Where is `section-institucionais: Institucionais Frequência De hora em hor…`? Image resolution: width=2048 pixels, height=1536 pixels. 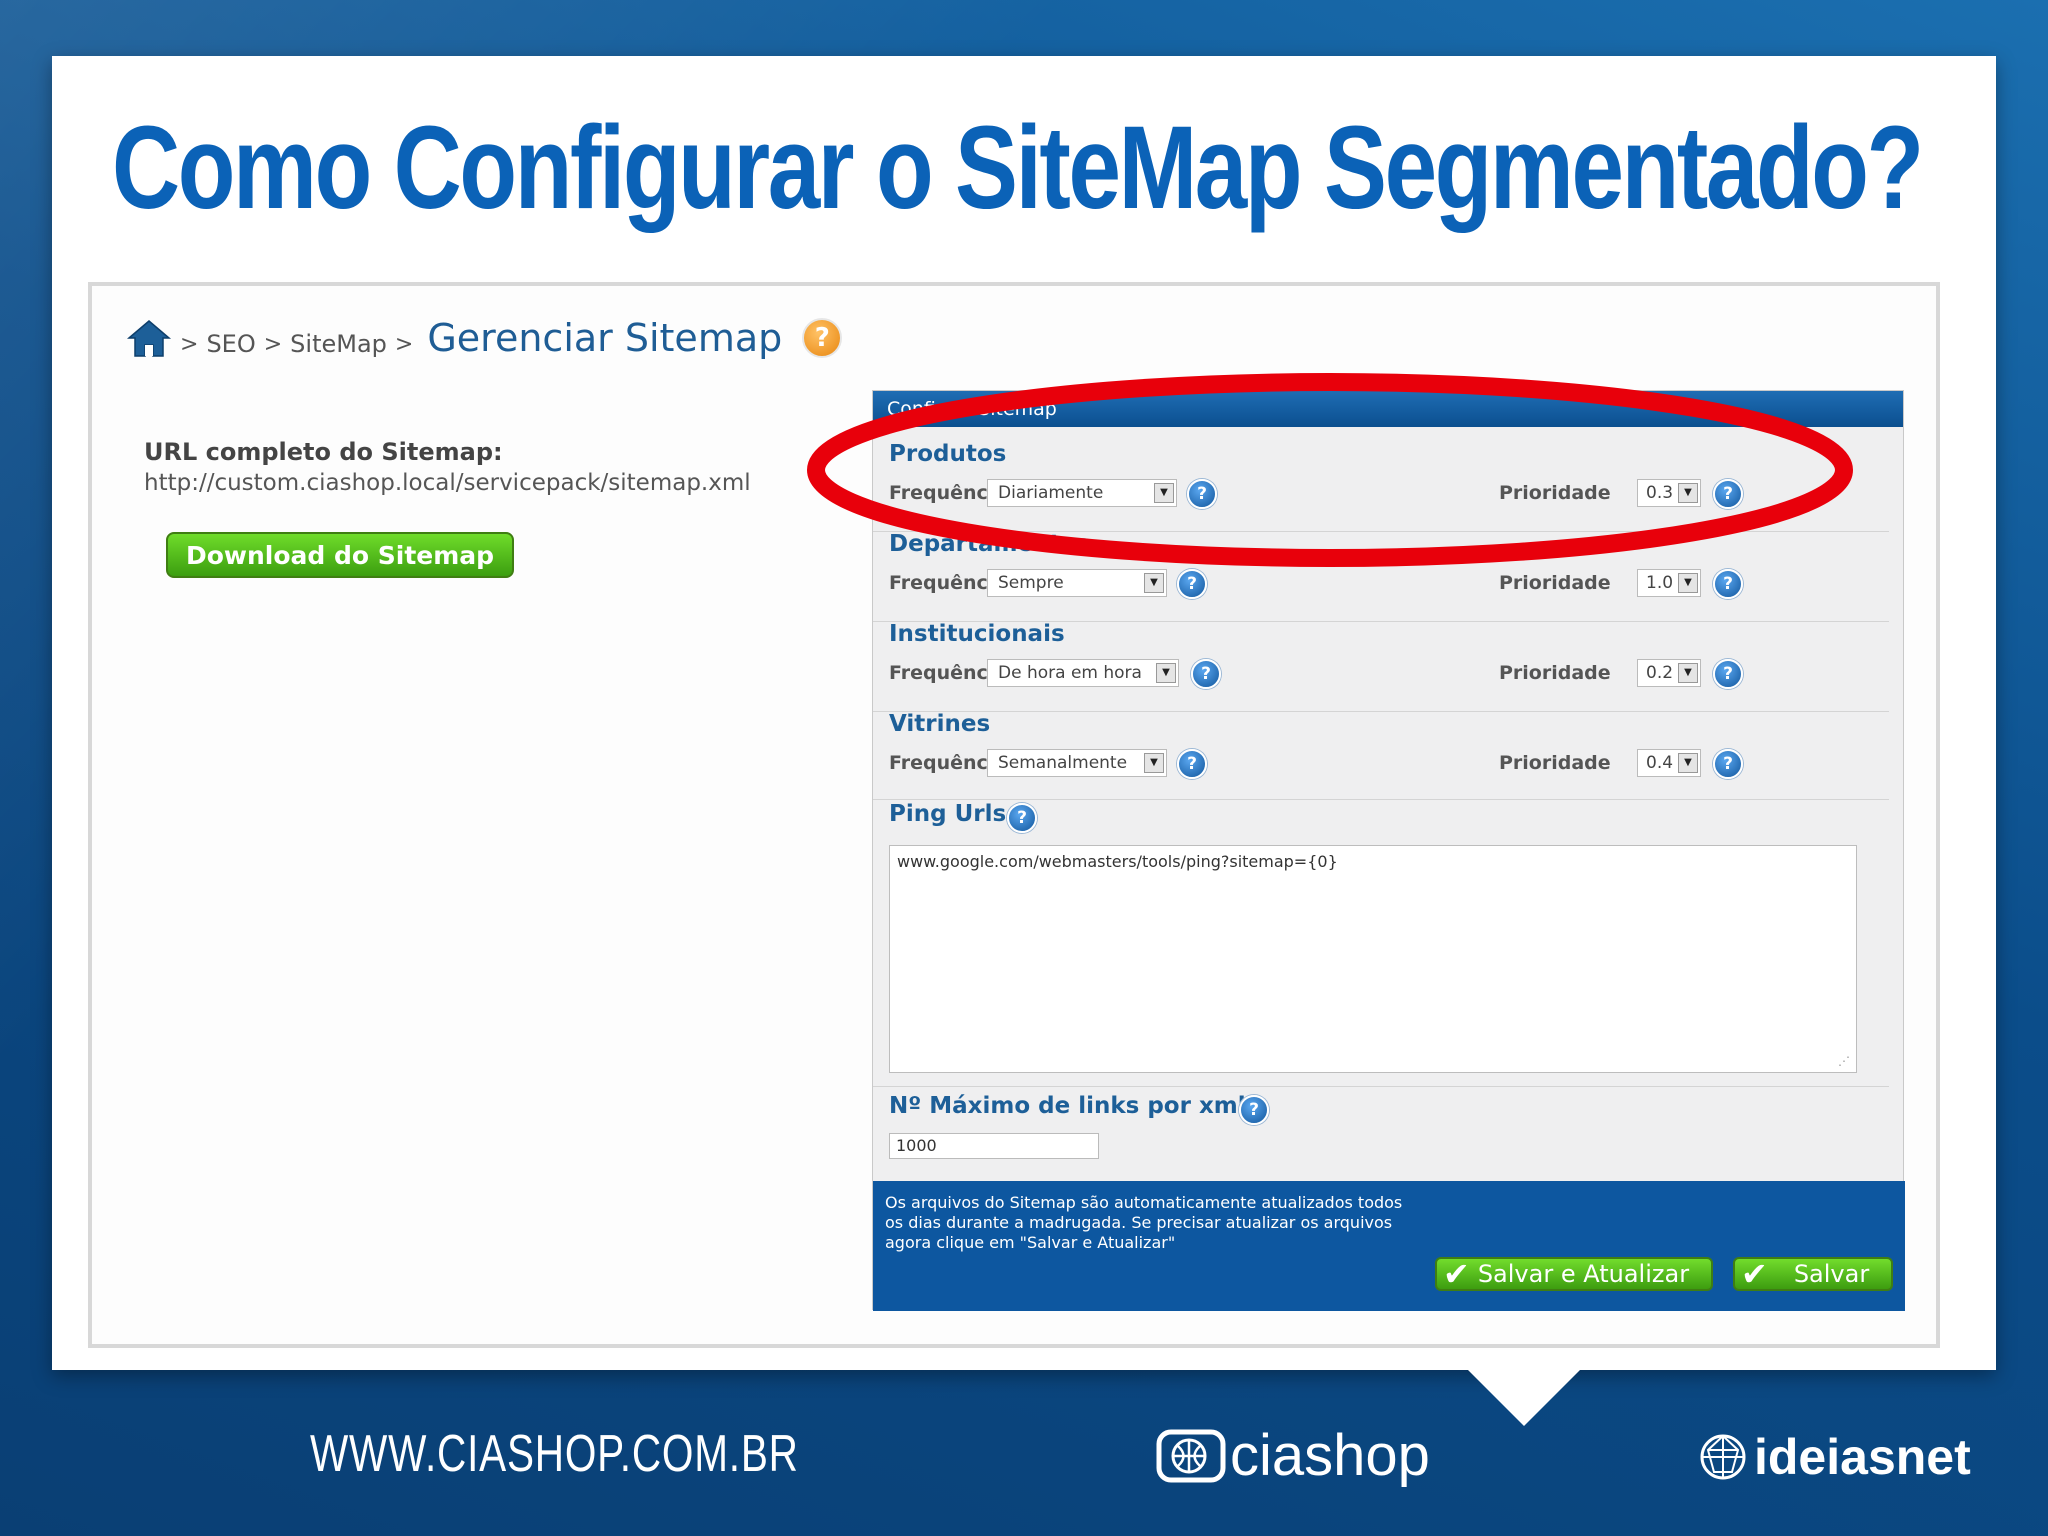 section-institucionais: Institucionais Frequência De hora em hor… is located at coordinates (1389, 655).